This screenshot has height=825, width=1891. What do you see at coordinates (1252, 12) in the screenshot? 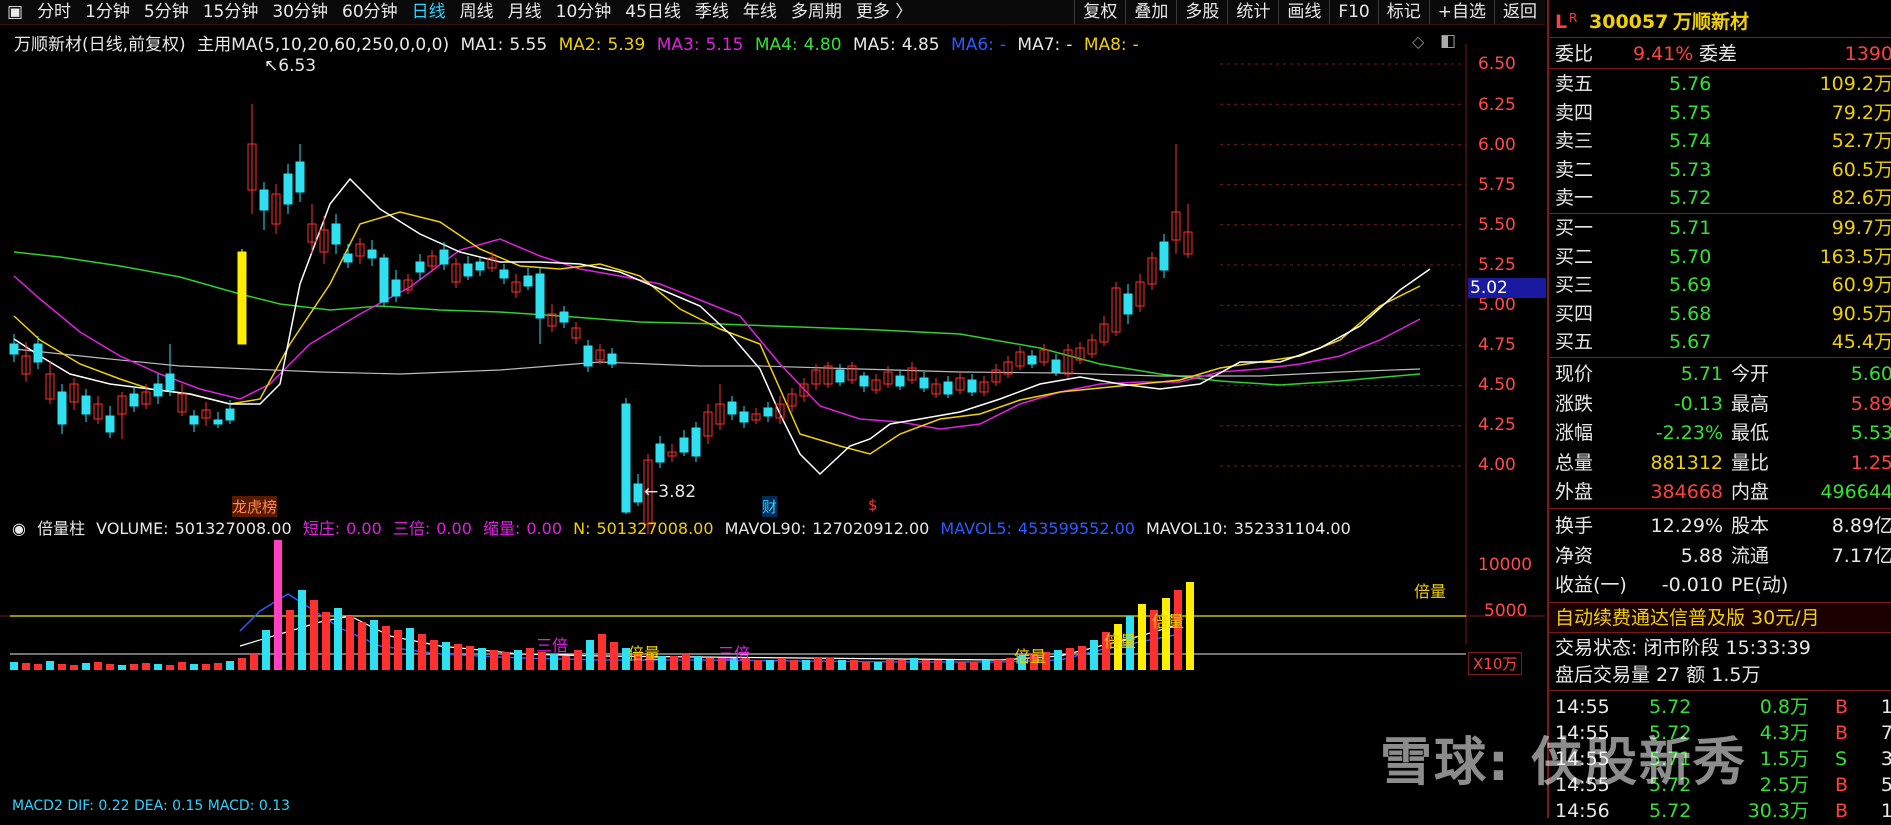
I see `statistics-button: 统计` at bounding box center [1252, 12].